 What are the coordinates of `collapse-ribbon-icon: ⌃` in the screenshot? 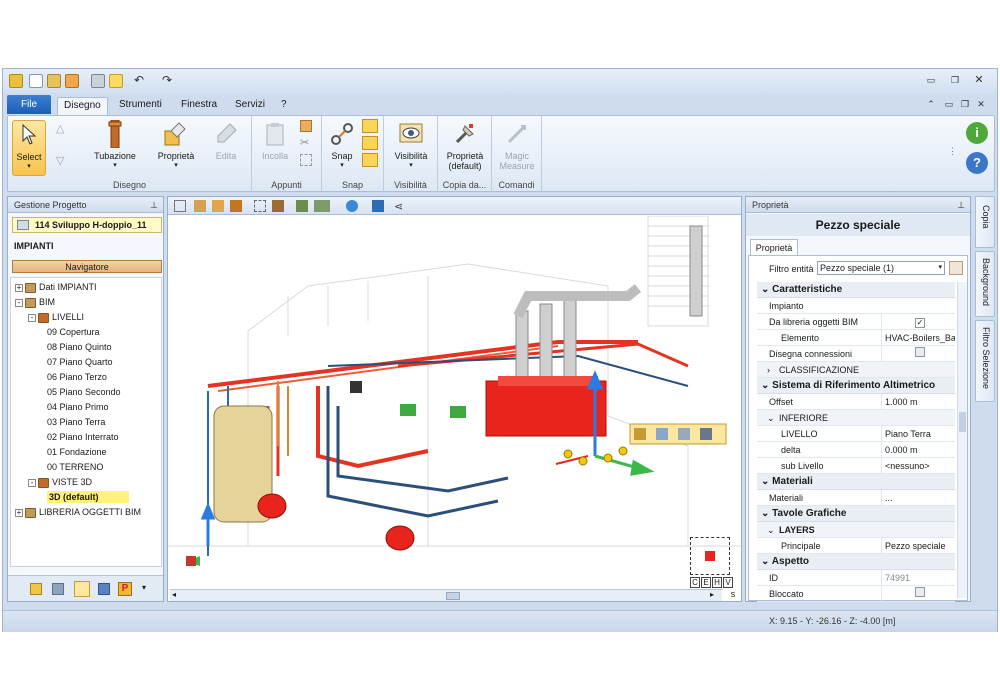 It's located at (931, 104).